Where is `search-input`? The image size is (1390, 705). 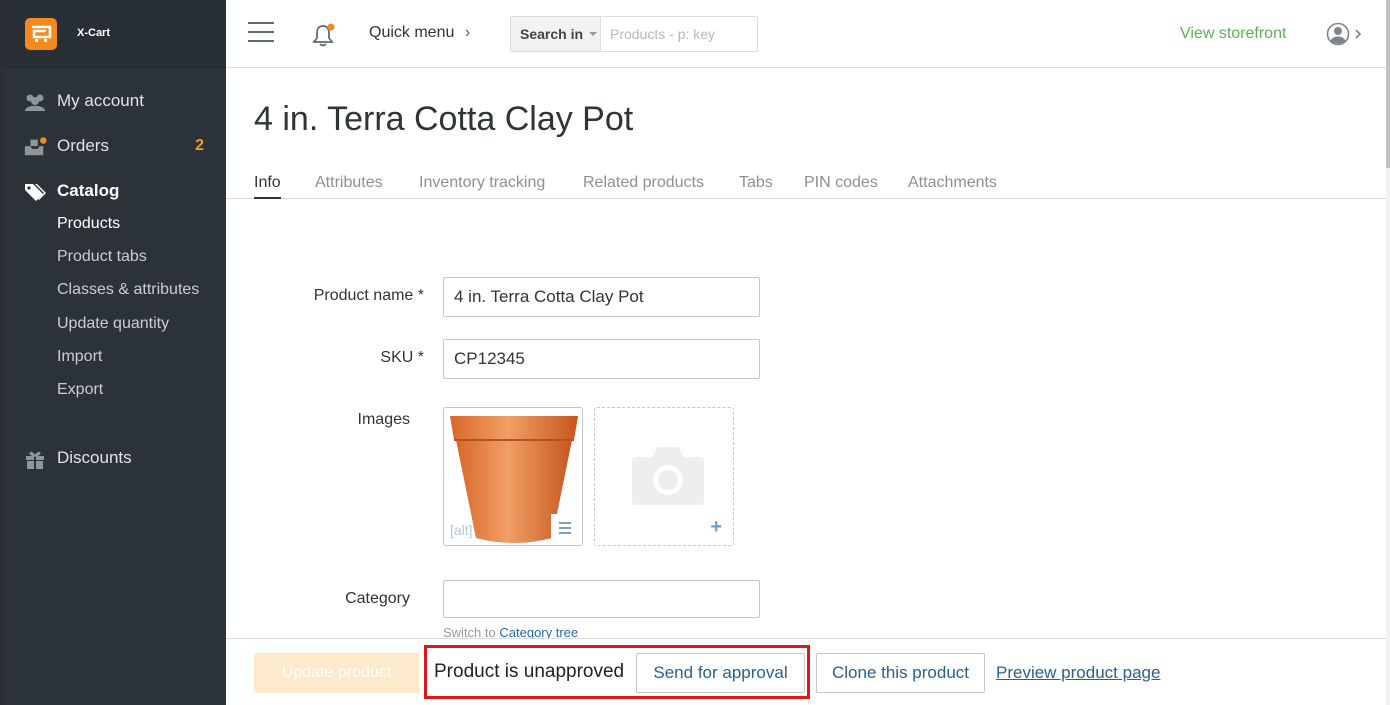 search-input is located at coordinates (676, 34).